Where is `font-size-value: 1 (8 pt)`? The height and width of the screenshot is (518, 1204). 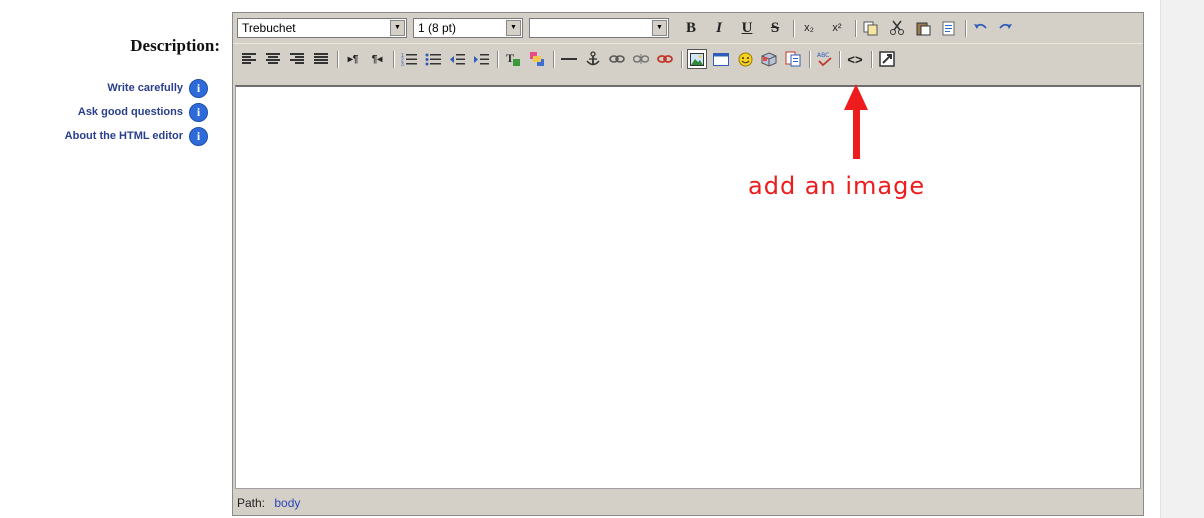
font-size-value: 1 (8 pt) is located at coordinates (437, 28).